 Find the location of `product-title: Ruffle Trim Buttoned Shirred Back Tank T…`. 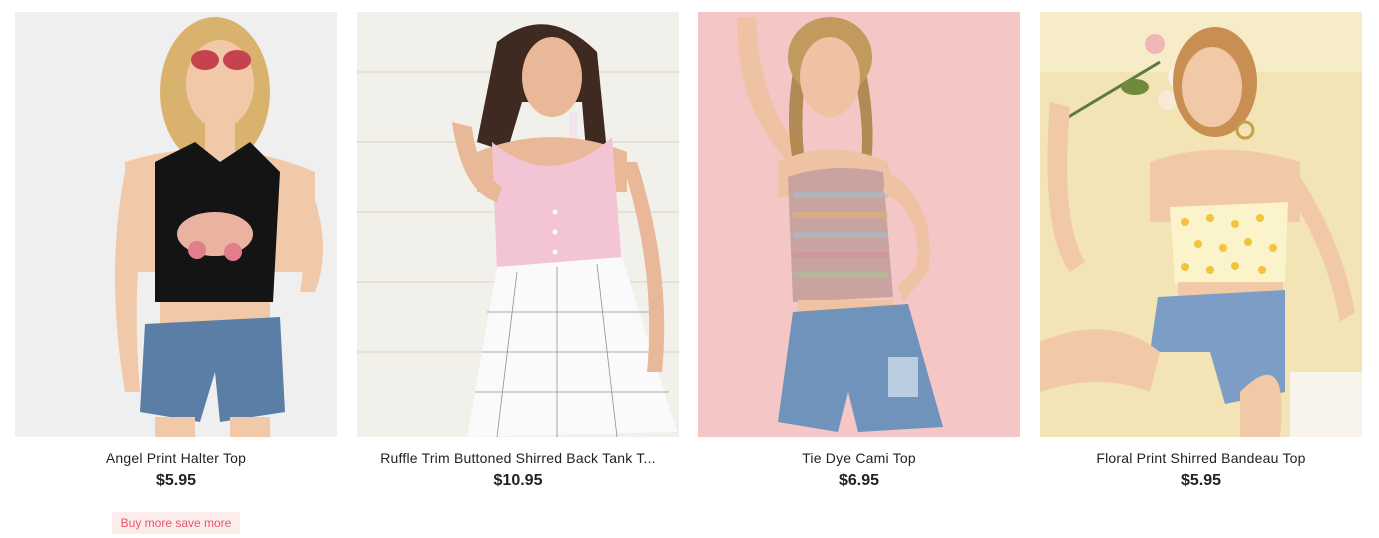

product-title: Ruffle Trim Buttoned Shirred Back Tank T… is located at coordinates (518, 458).